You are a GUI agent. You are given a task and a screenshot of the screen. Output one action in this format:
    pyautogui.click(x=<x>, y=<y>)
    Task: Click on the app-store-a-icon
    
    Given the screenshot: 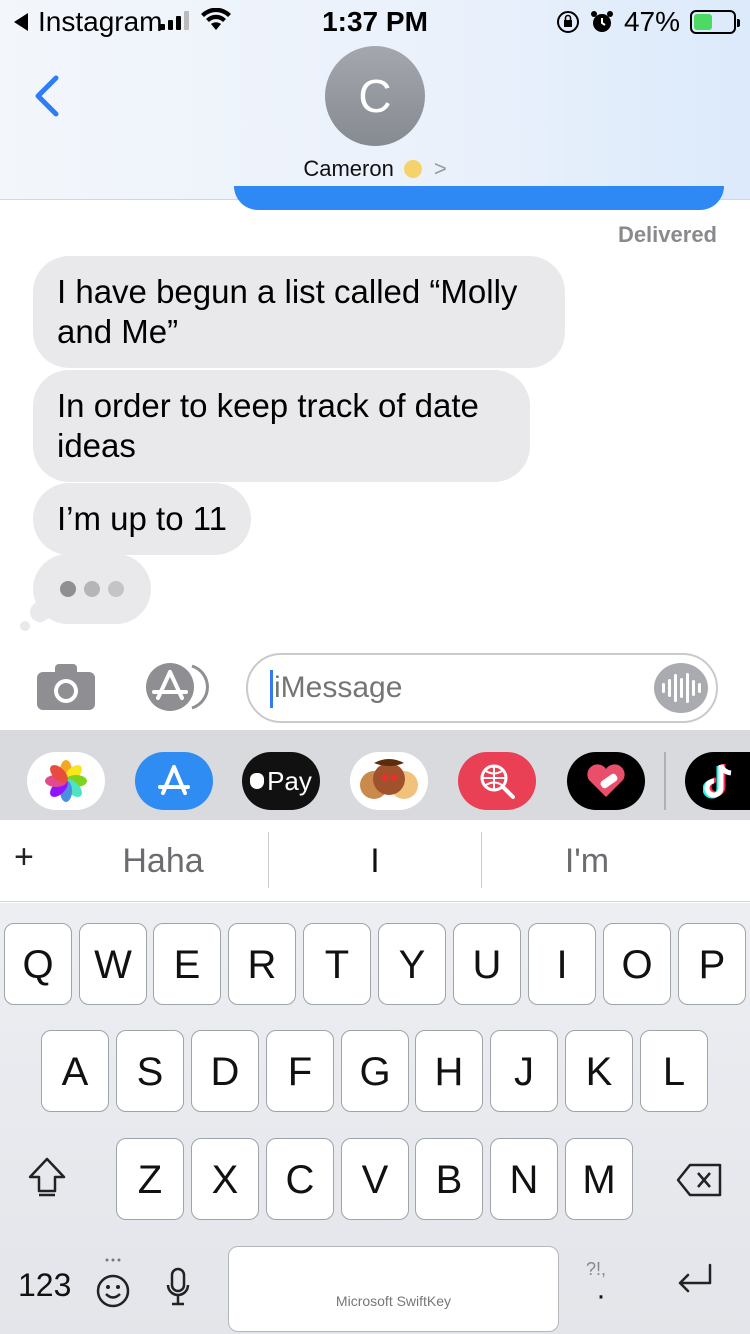 What is the action you would take?
    pyautogui.click(x=174, y=780)
    